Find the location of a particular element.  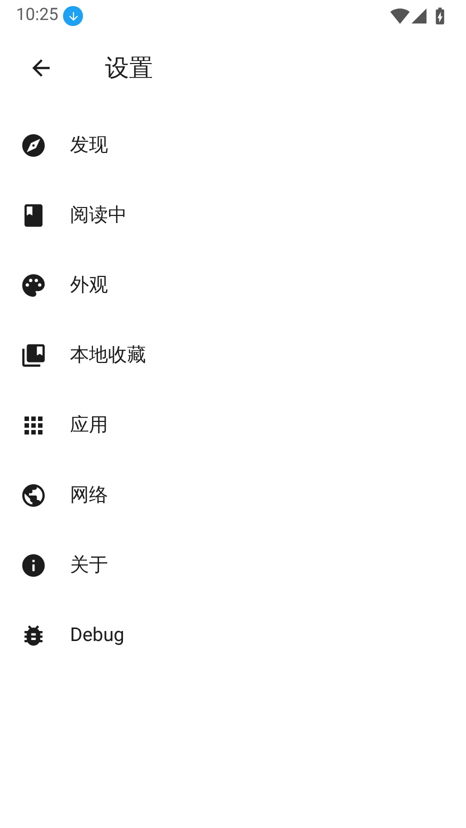

bookmark-stack-icon is located at coordinates (33, 355).